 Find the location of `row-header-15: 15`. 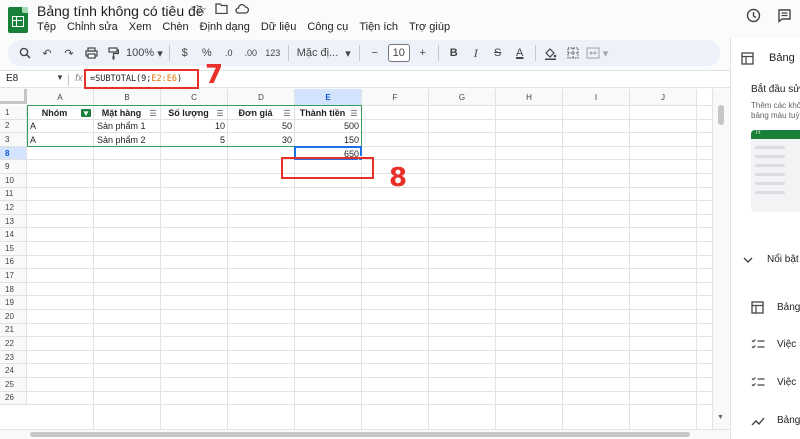

row-header-15: 15 is located at coordinates (13, 249).